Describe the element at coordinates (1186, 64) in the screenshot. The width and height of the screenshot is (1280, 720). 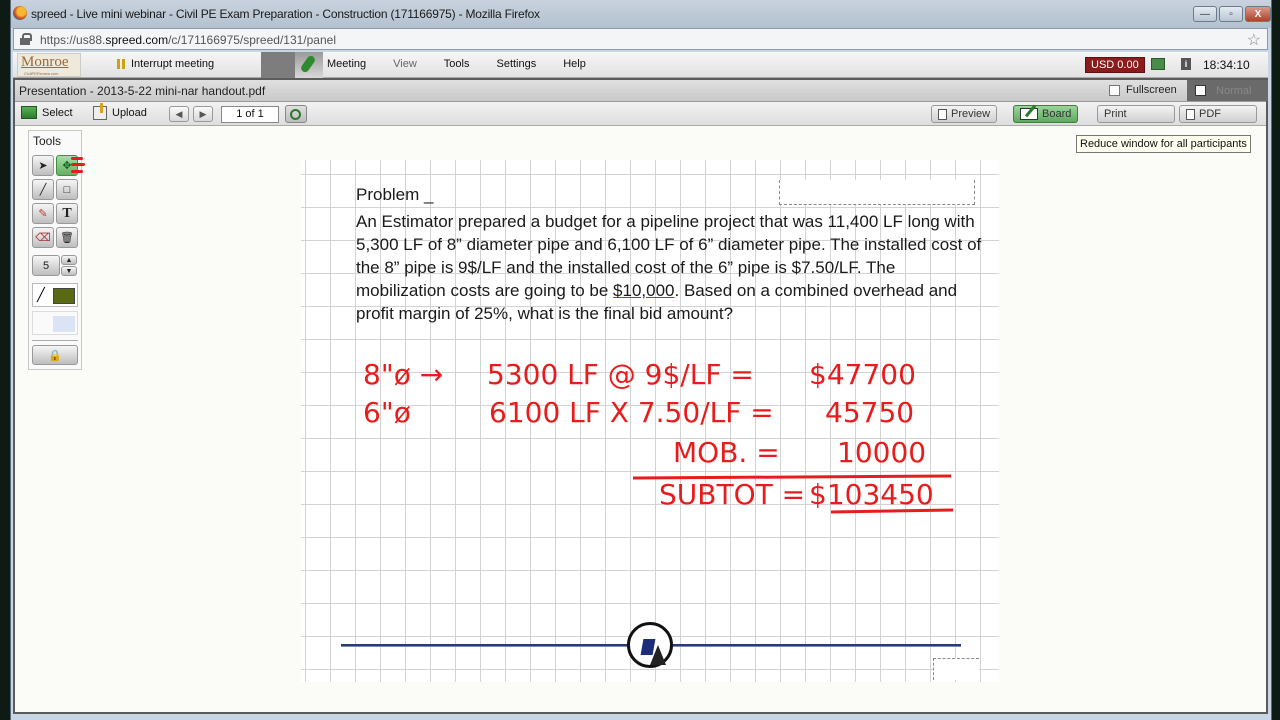
I see `info-icon: i` at that location.